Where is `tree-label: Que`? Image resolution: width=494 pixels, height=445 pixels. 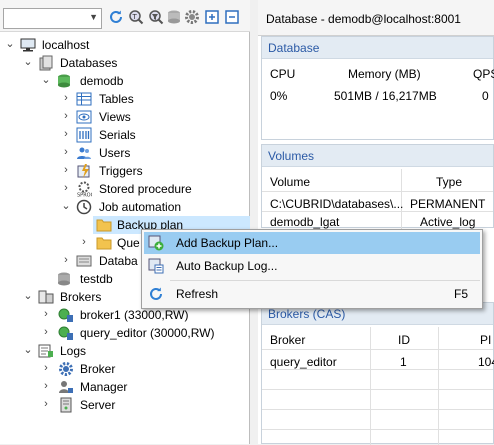
tree-label: Que is located at coordinates (128, 243).